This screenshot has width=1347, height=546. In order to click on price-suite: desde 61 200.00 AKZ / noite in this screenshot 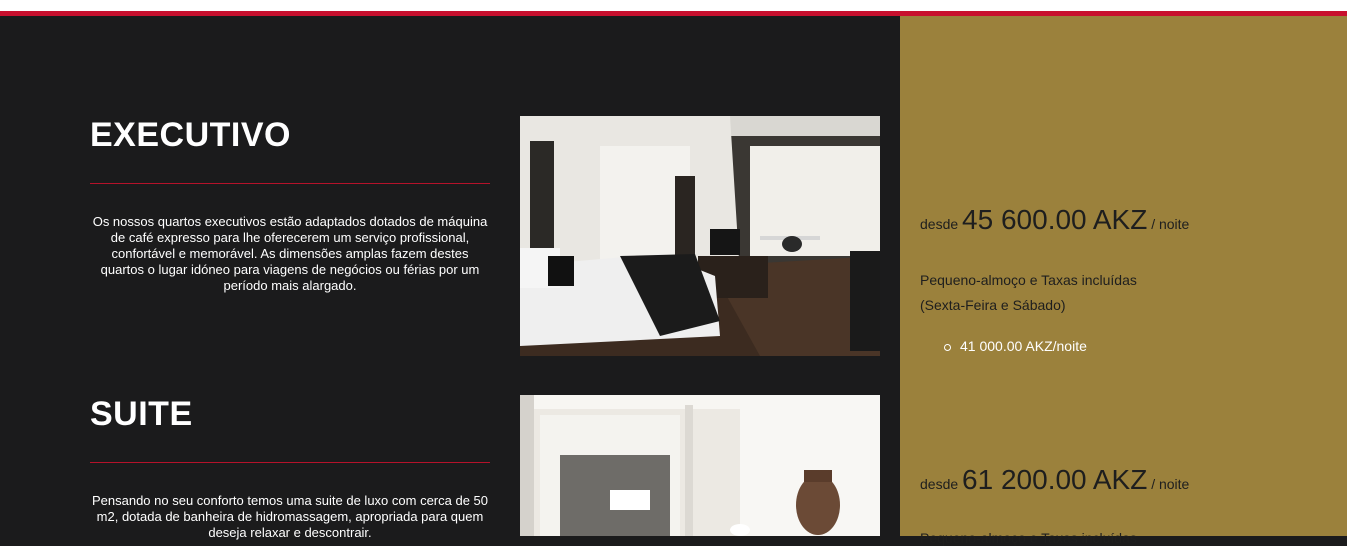, I will do `click(1054, 480)`.